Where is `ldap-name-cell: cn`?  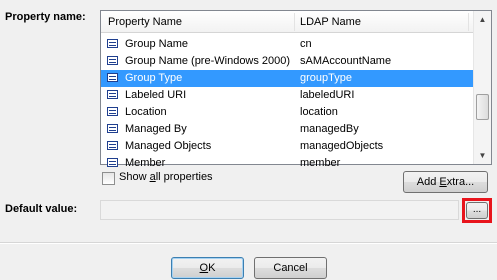 ldap-name-cell: cn is located at coordinates (306, 44).